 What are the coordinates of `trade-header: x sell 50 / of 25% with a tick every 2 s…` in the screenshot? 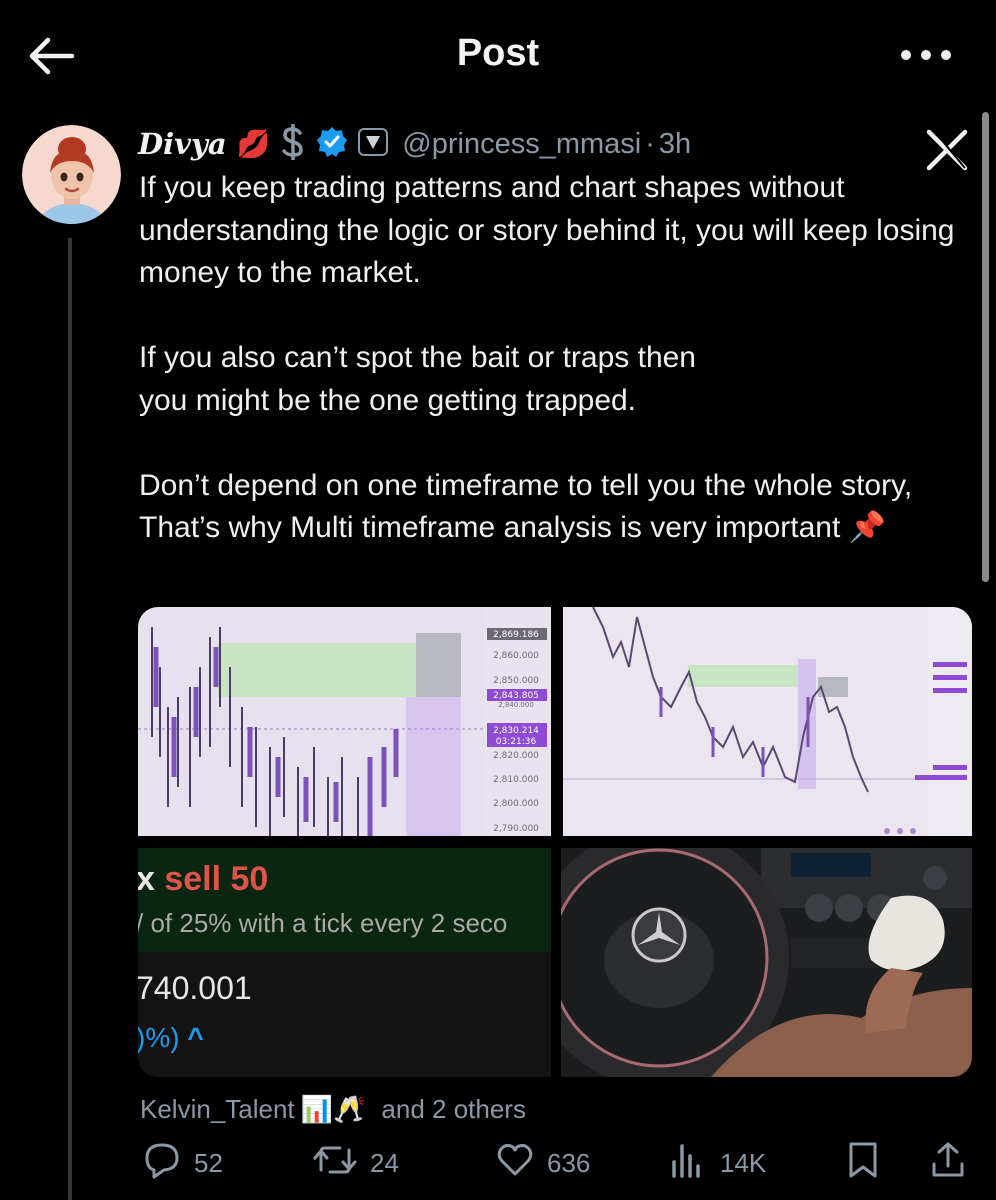 It's located at (344, 900).